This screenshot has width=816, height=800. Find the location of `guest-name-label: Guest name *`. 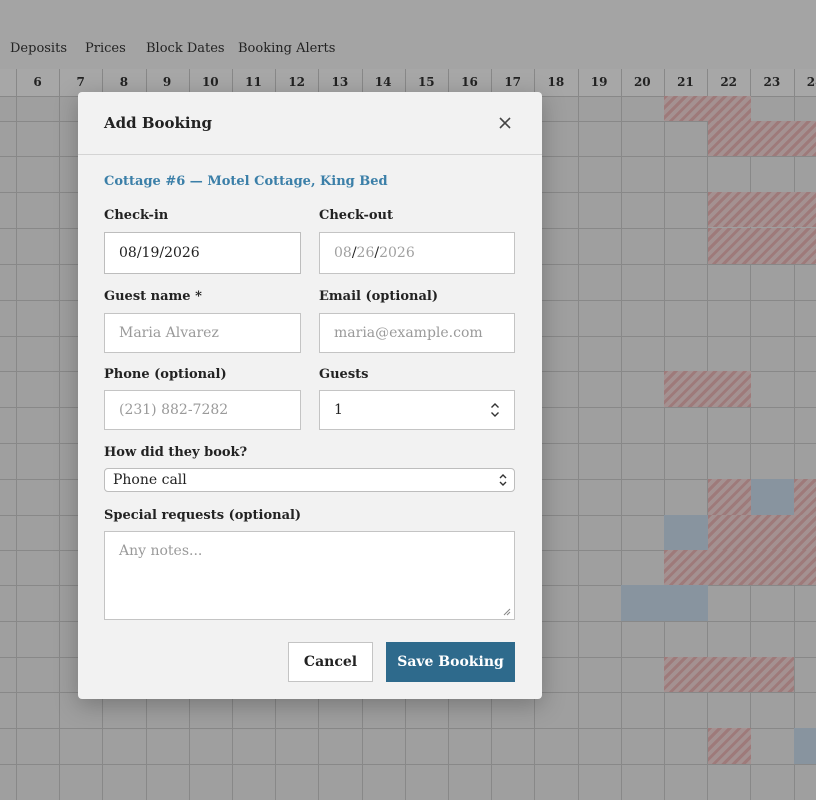

guest-name-label: Guest name * is located at coordinates (153, 296).